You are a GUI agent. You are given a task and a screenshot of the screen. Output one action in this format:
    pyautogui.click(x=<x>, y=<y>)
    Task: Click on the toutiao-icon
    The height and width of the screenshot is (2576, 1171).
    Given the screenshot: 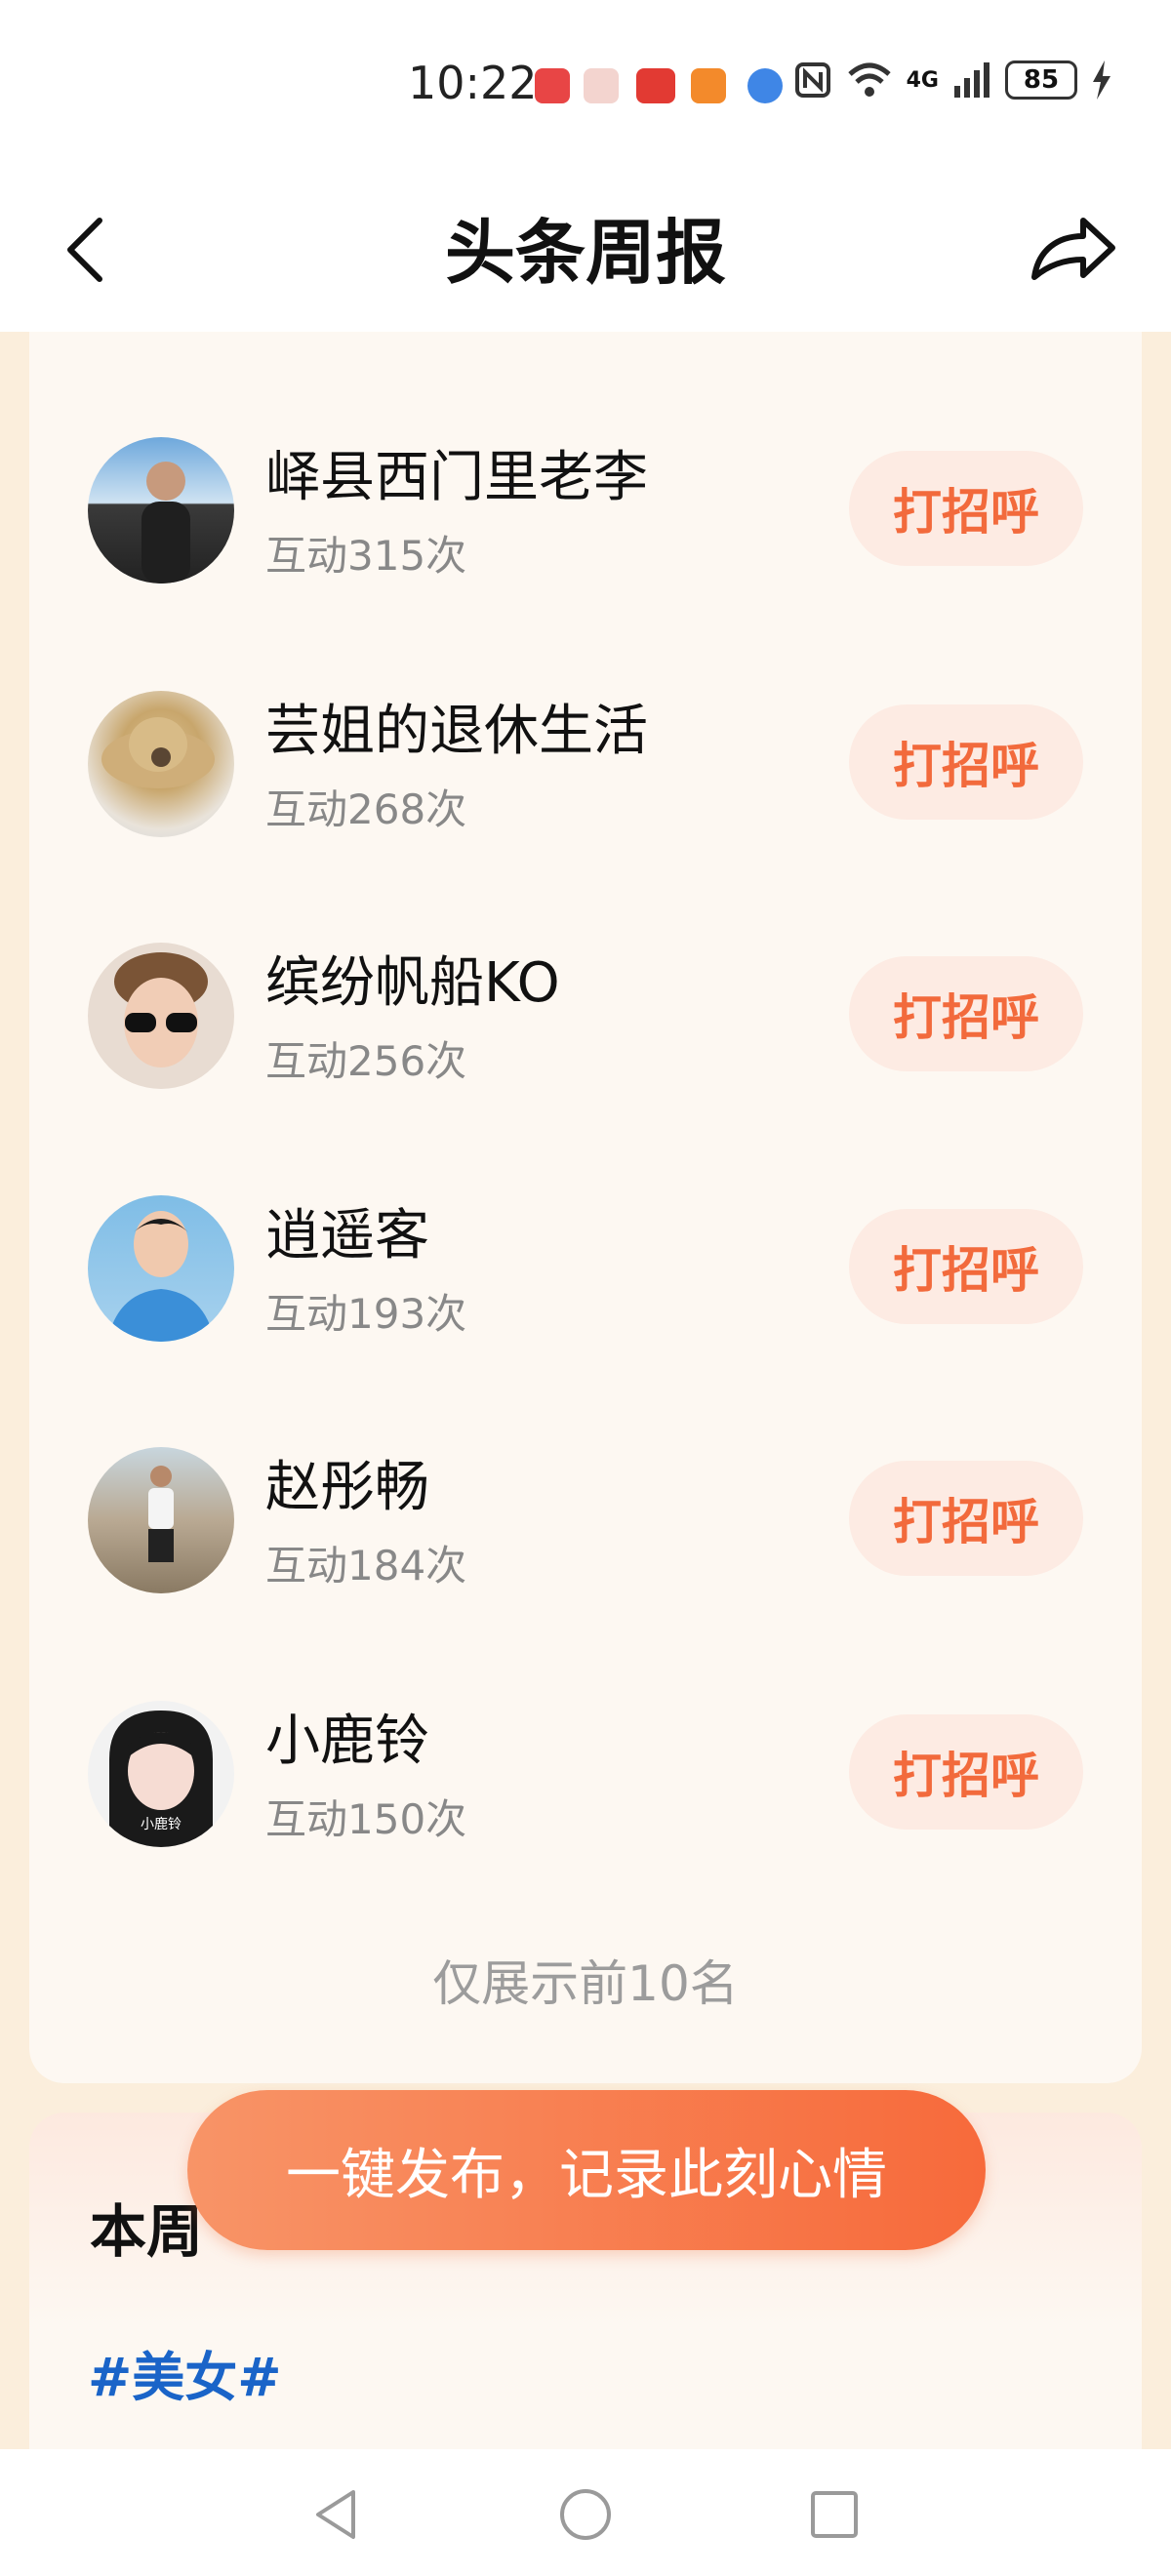 What is the action you would take?
    pyautogui.click(x=655, y=85)
    